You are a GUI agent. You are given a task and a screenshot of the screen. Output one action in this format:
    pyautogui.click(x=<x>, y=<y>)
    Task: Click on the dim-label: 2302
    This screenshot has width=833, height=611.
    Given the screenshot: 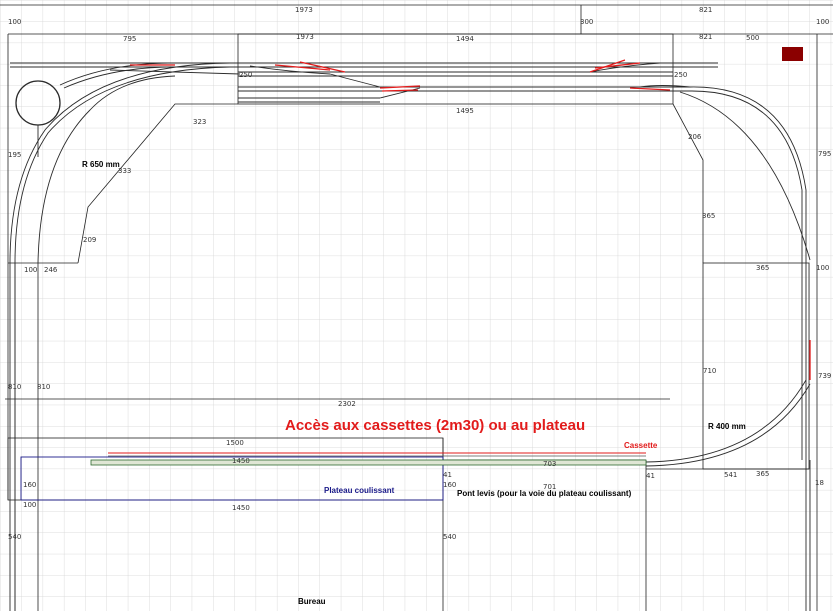 What is the action you would take?
    pyautogui.click(x=347, y=404)
    